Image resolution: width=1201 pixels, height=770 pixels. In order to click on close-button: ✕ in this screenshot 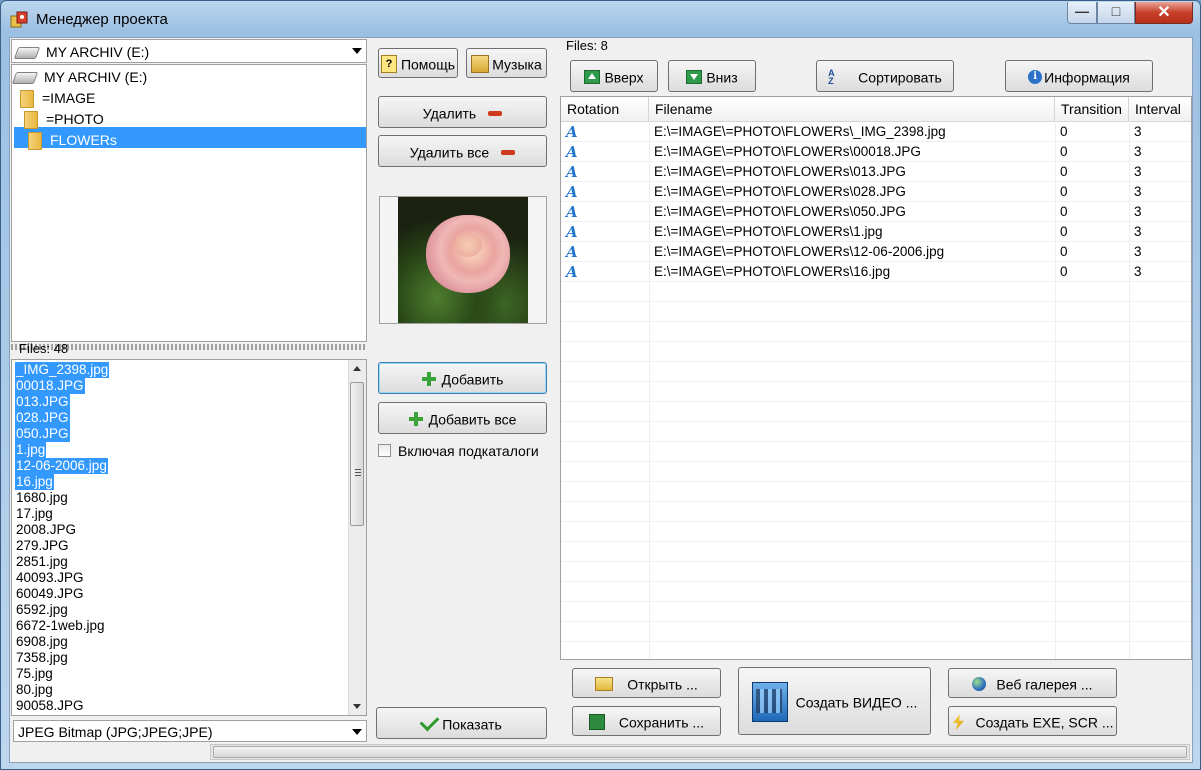, I will do `click(1164, 13)`.